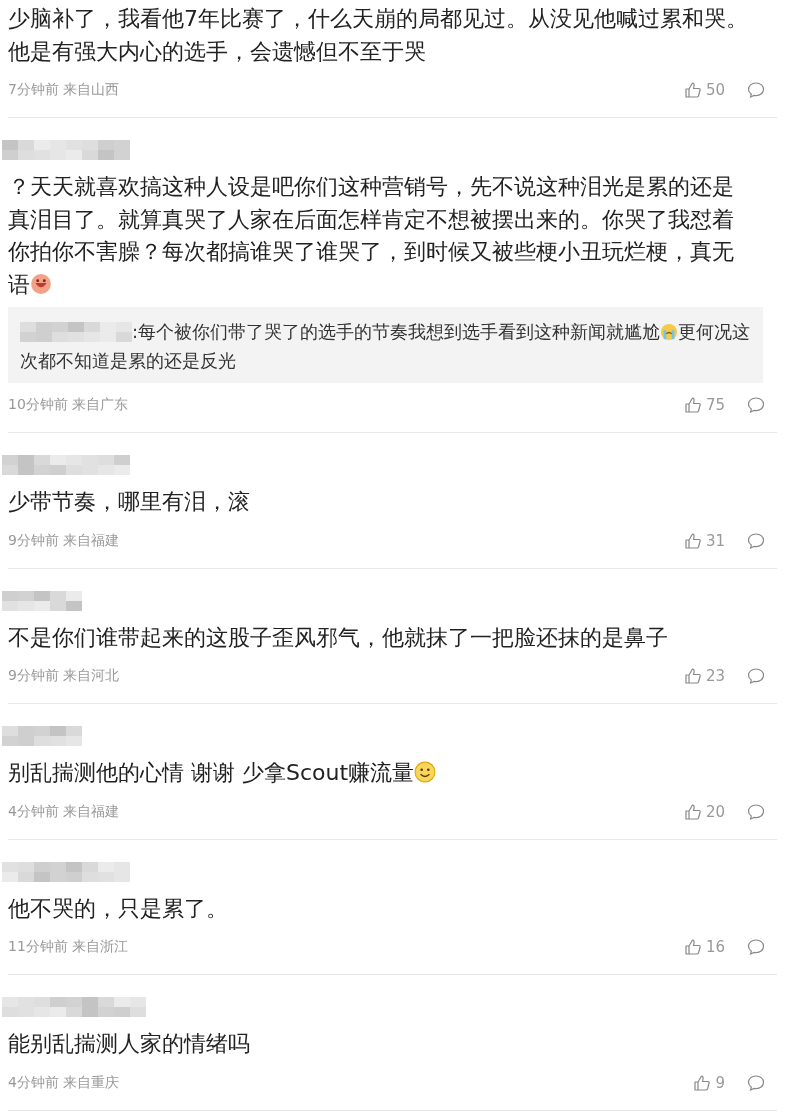 This screenshot has height=1118, width=785. I want to click on comment-text: 别乱揣测他的心情 谢谢 少拿Scout赚流量, so click(381, 773).